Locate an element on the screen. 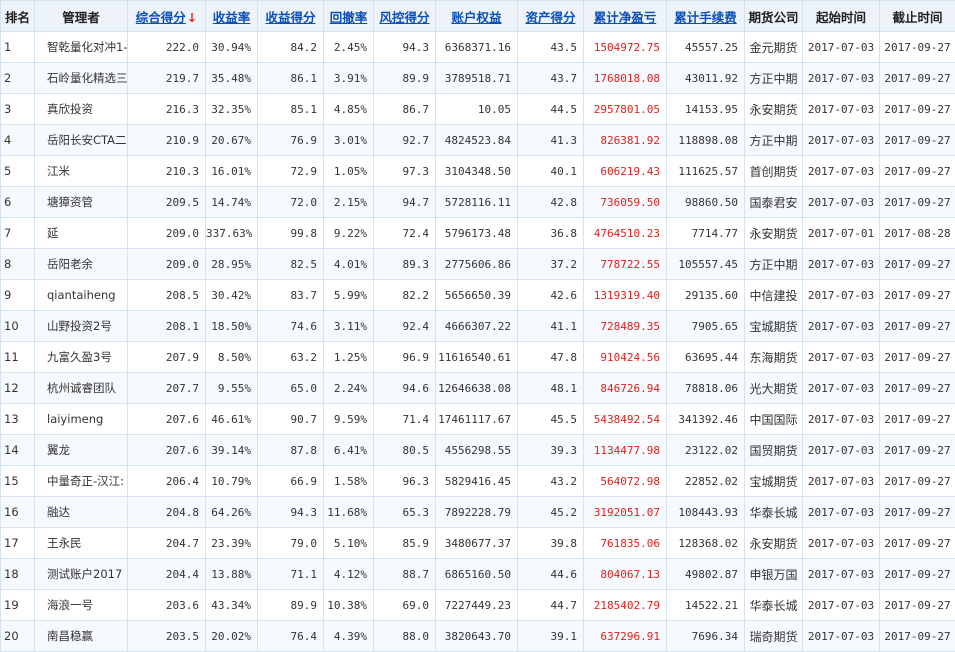  header-return-rate: 收益率 is located at coordinates (232, 16).